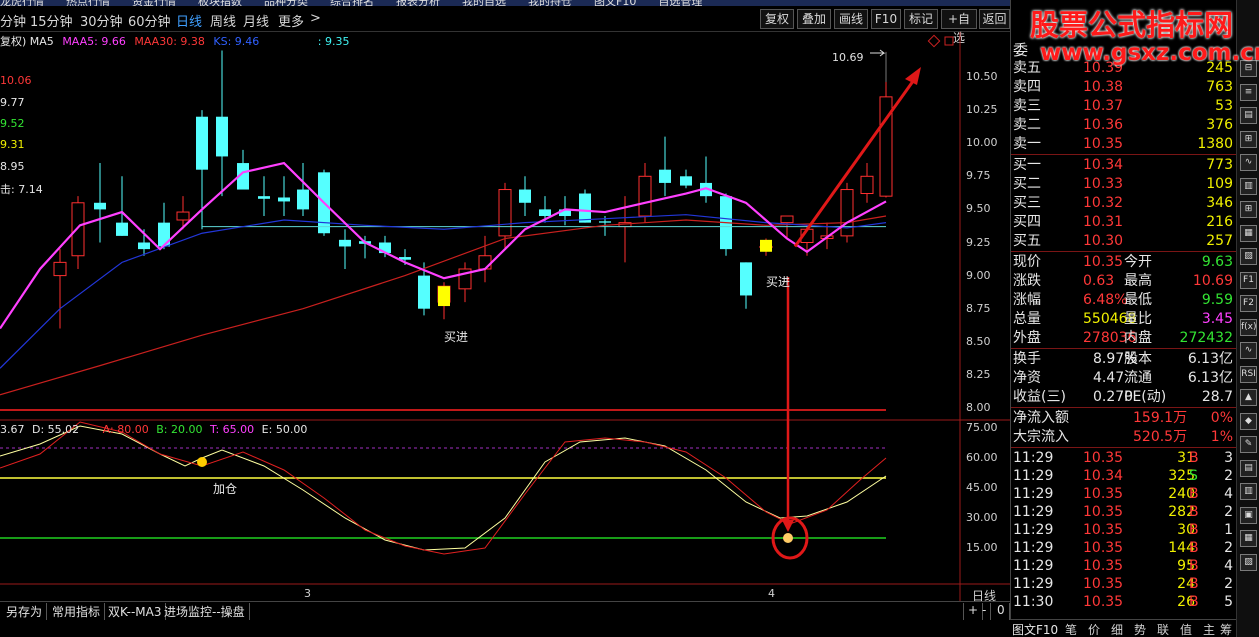 This screenshot has height=637, width=1259. What do you see at coordinates (1124, 418) in the screenshot?
I see `flow-row: 净流入额 159.1万 0%` at bounding box center [1124, 418].